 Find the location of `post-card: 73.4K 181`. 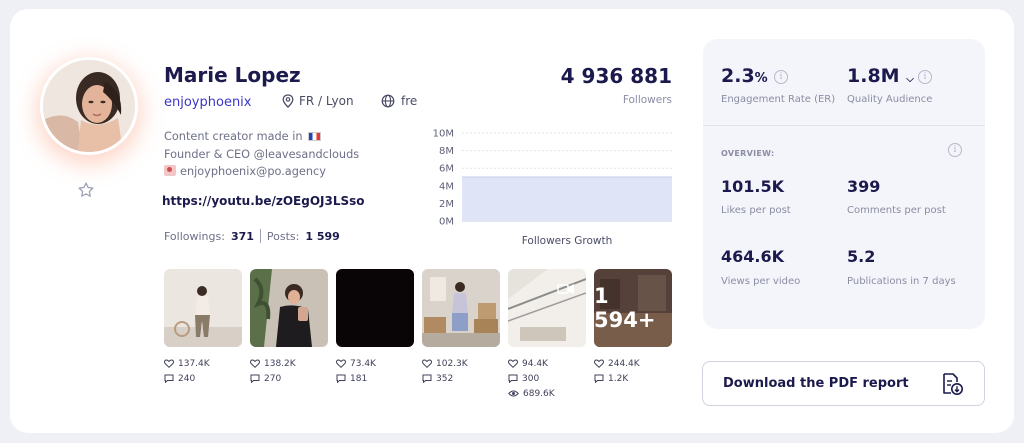

post-card: 73.4K 181 is located at coordinates (375, 327).